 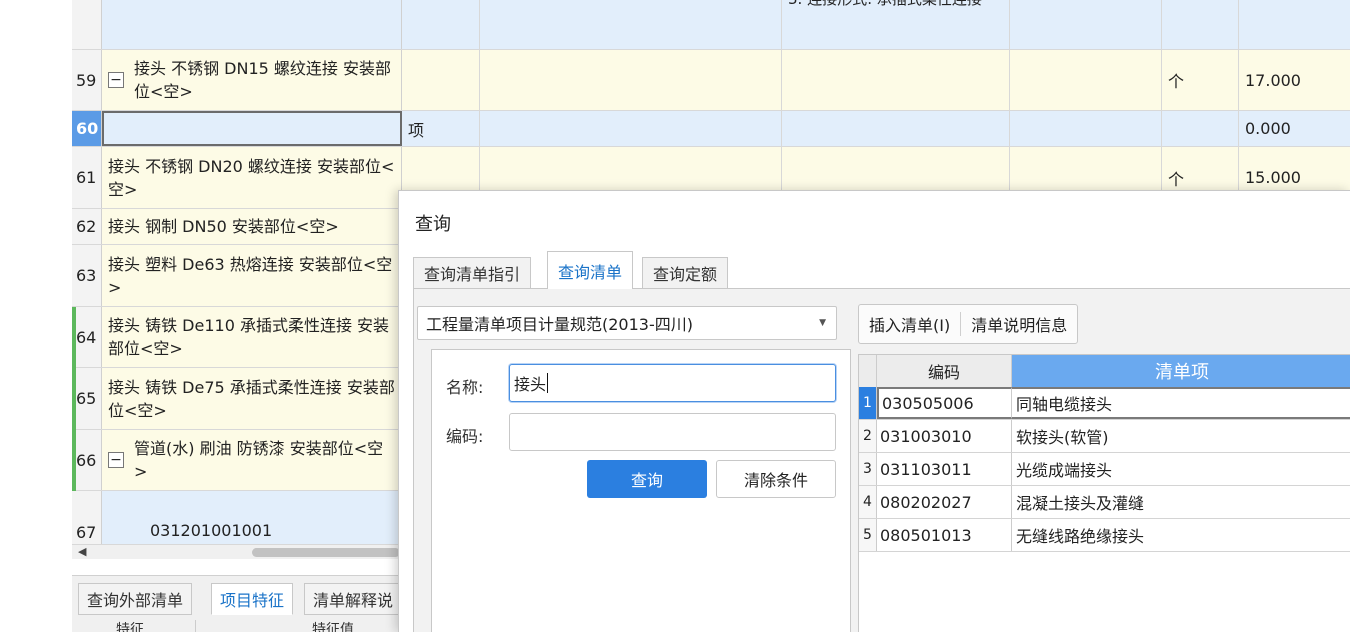 I want to click on table-row: 1 030505006 同轴电缆接头, so click(x=1104, y=403).